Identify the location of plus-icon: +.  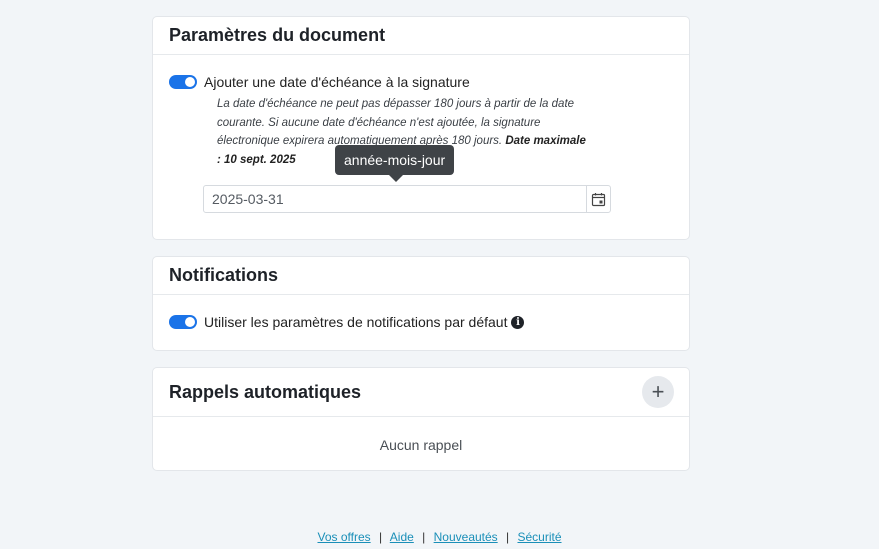
(658, 391).